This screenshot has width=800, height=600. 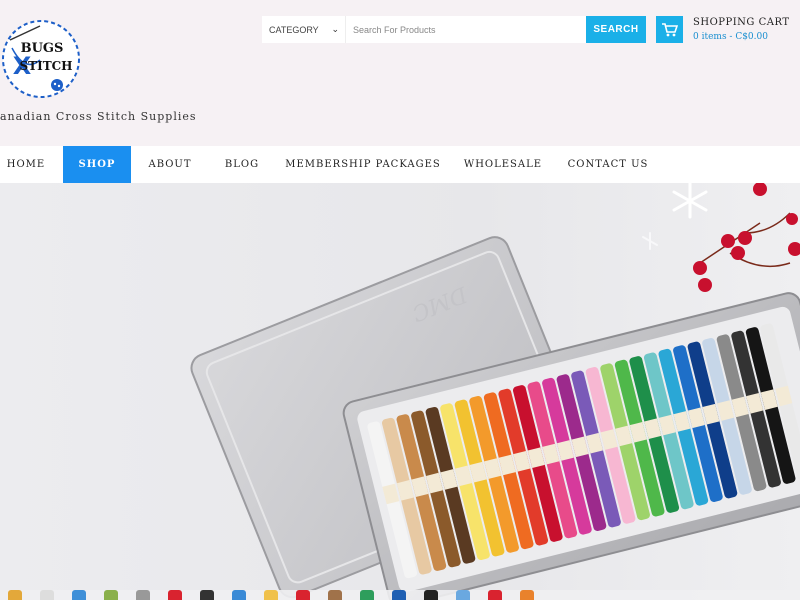 I want to click on site-tagline: anadian Cross Stitch Supplies, so click(x=98, y=116).